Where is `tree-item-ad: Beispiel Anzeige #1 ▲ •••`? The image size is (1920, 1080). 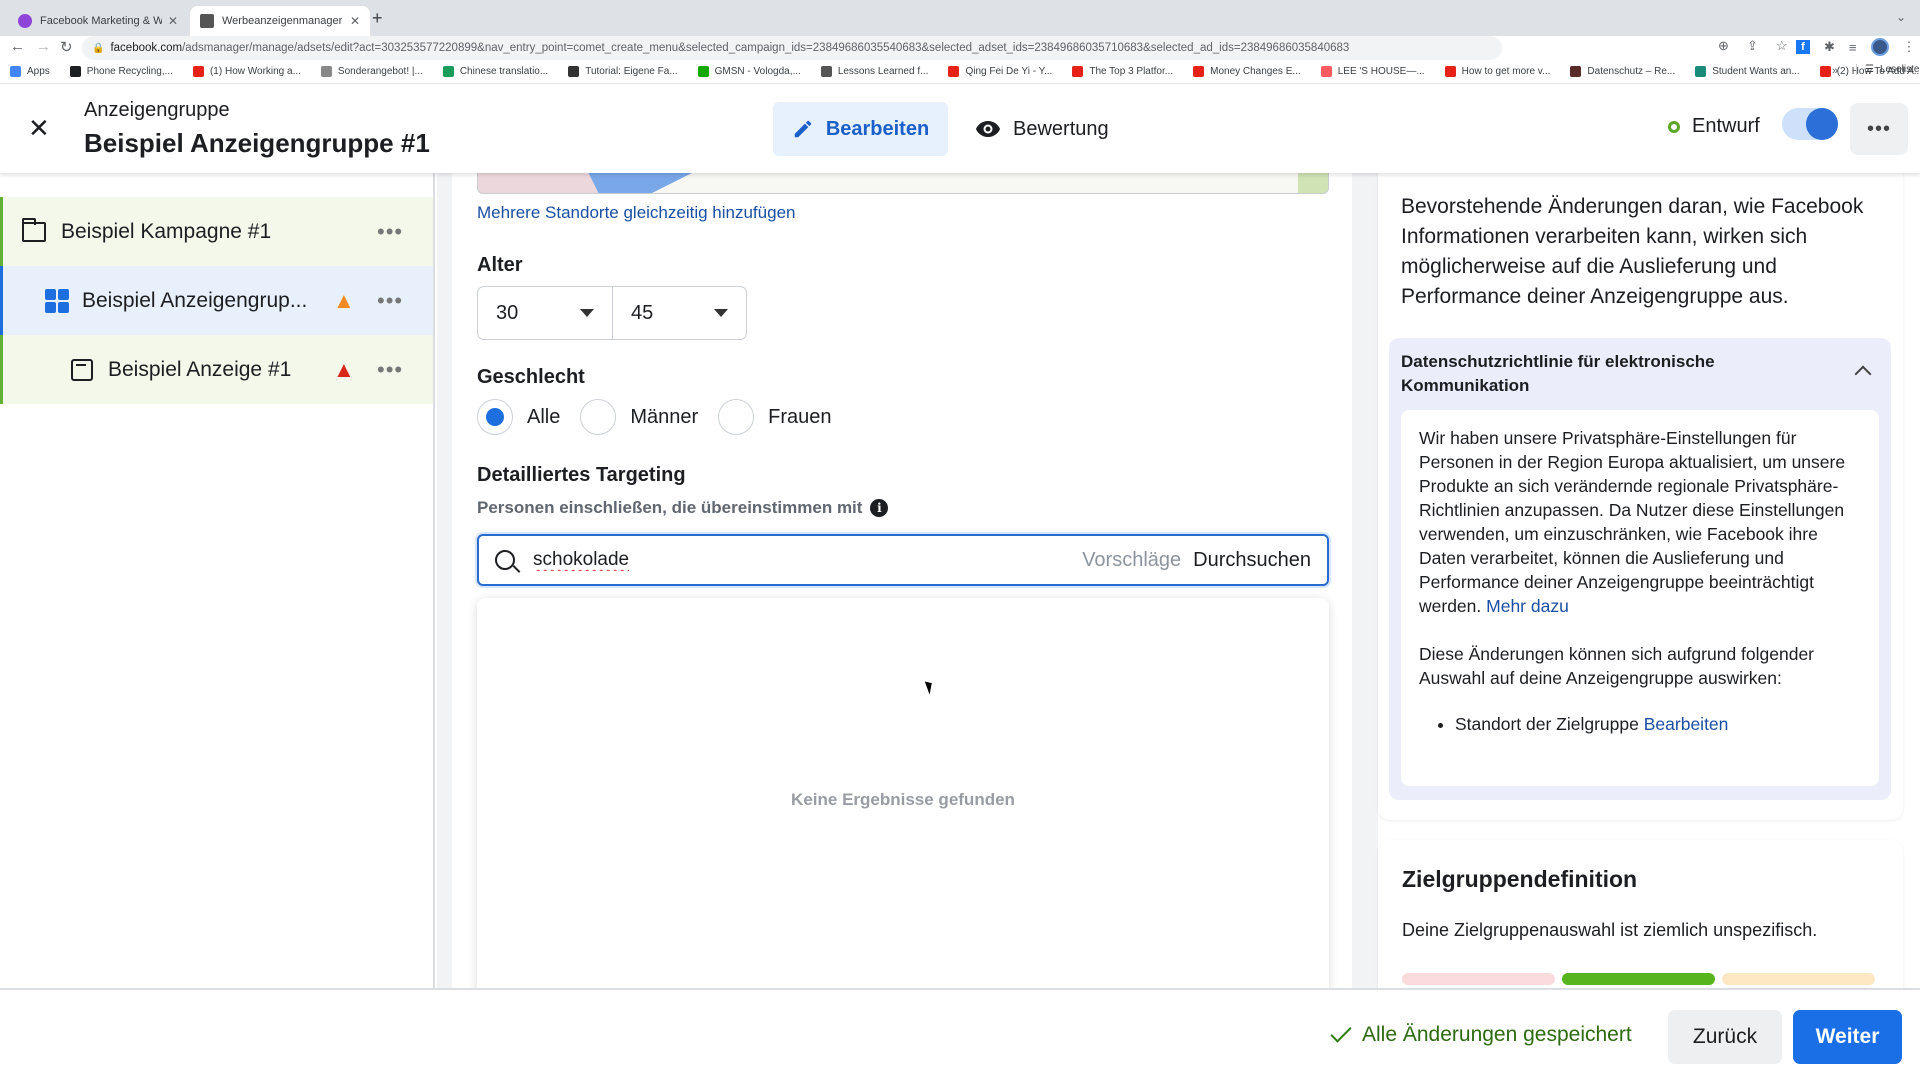 tree-item-ad: Beispiel Anzeige #1 ▲ ••• is located at coordinates (216, 369).